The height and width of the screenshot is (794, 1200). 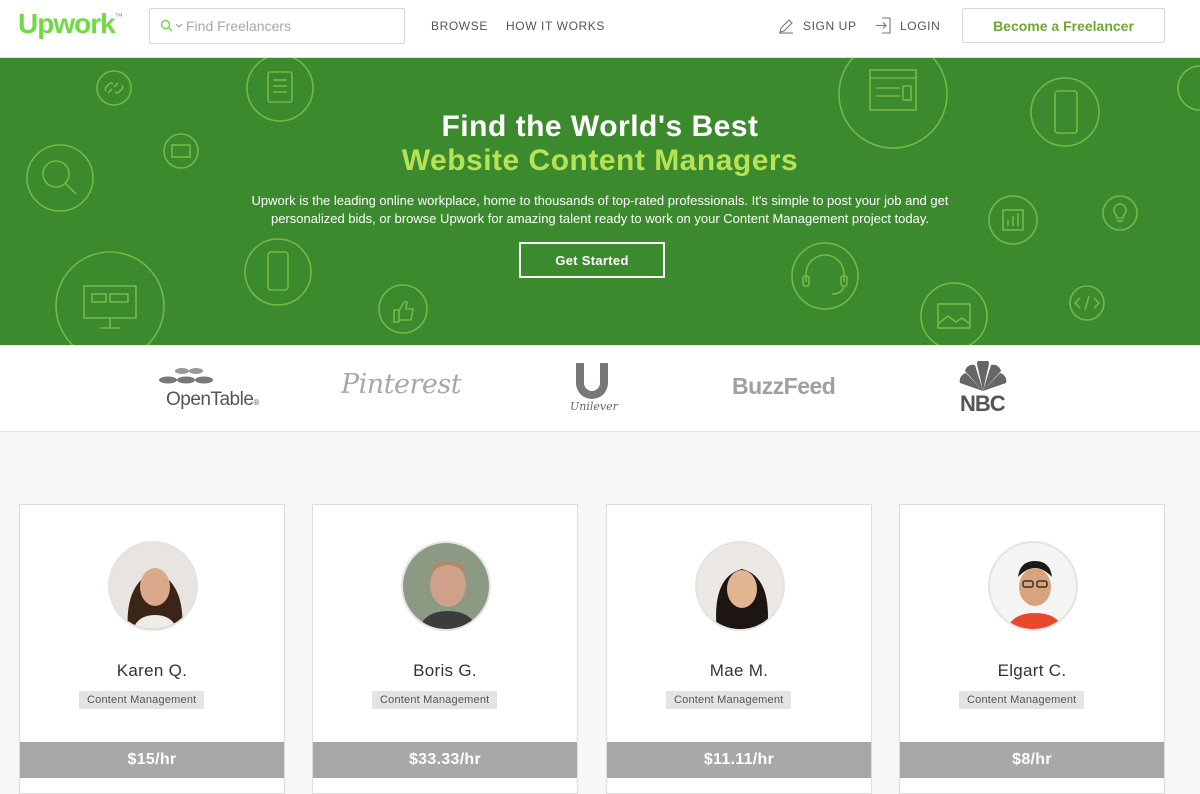 I want to click on freelancer-card: Mae M. Content Management $11.11/hr, so click(x=739, y=649).